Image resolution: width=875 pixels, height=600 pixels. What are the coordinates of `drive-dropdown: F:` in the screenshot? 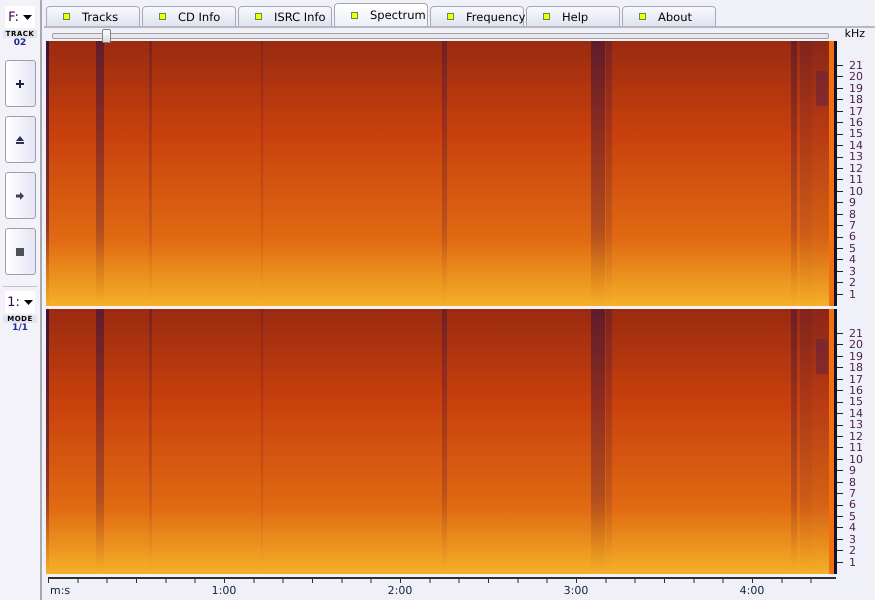 It's located at (20, 17).